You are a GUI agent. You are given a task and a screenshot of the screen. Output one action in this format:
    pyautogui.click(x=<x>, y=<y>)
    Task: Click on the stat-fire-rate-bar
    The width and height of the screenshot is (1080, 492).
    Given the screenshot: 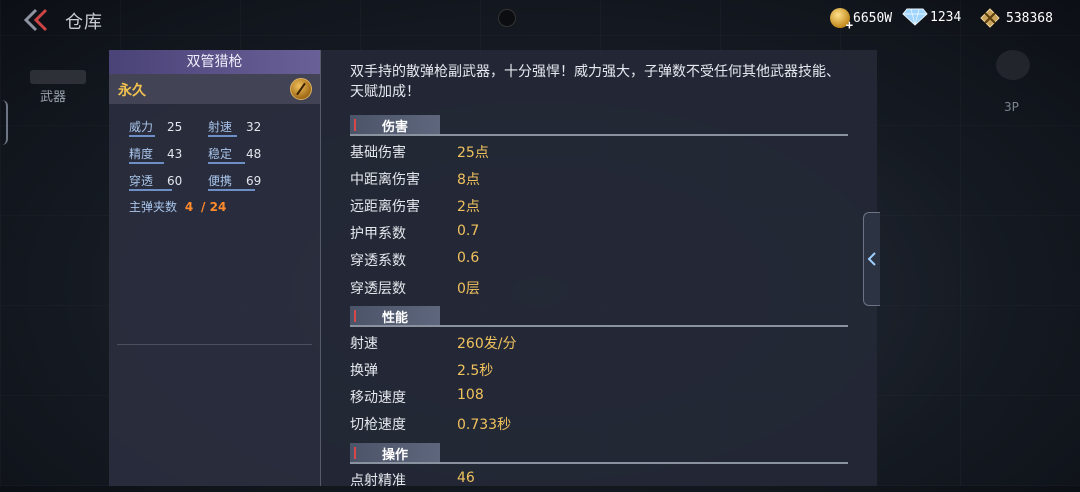 What is the action you would take?
    pyautogui.click(x=222, y=136)
    